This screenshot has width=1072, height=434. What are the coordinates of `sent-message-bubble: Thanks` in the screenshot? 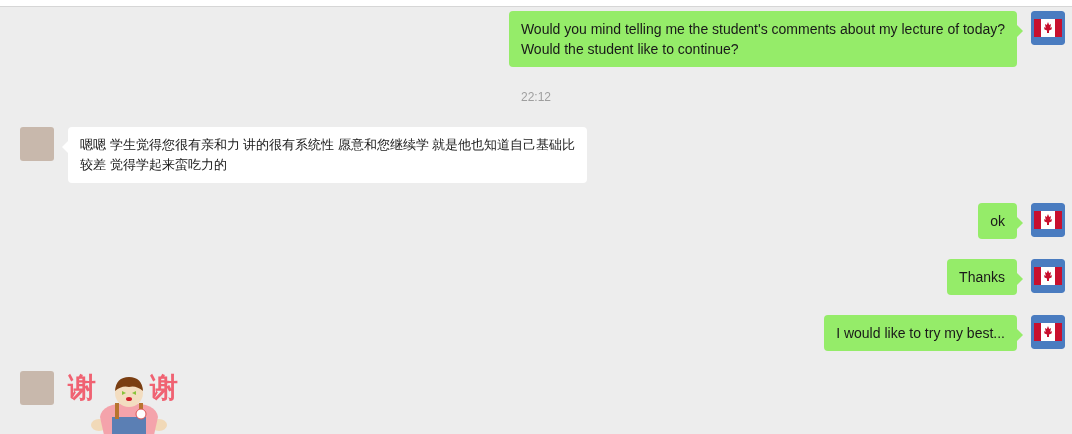 It's located at (982, 277).